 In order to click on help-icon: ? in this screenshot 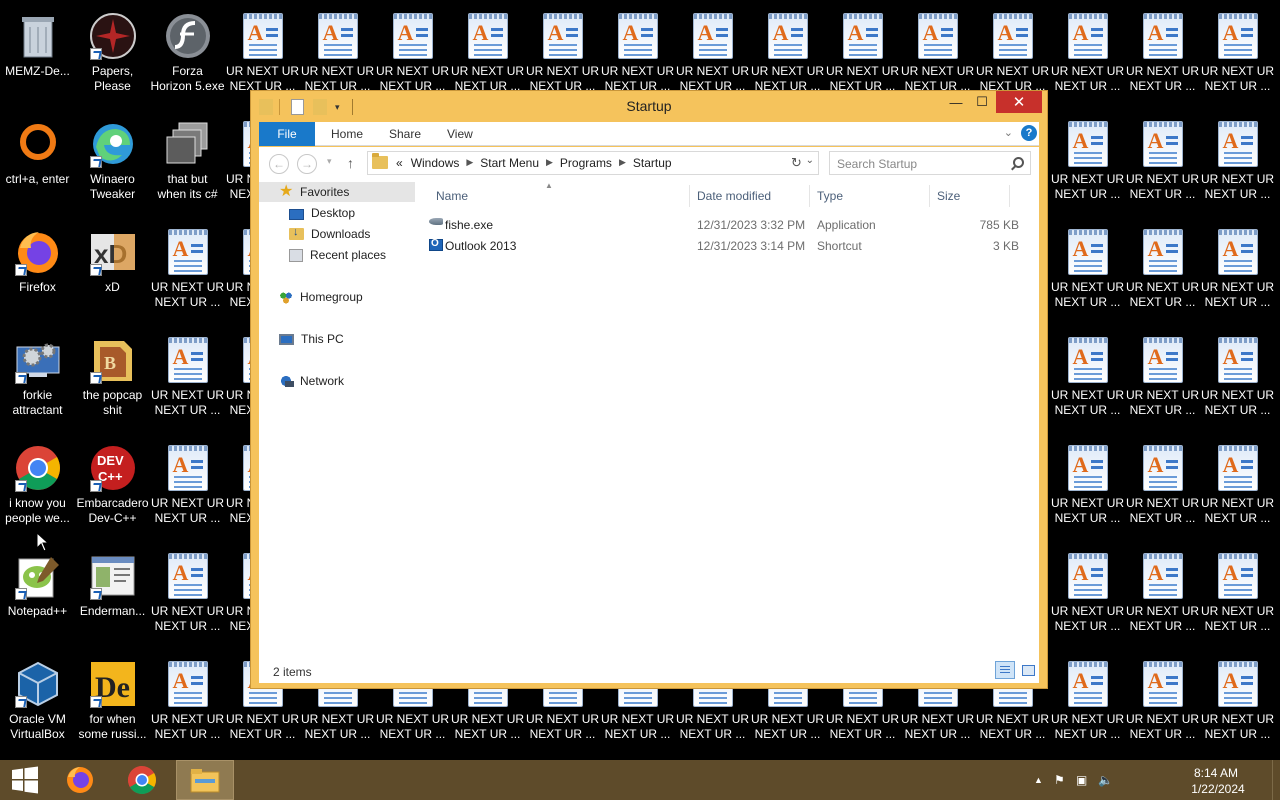, I will do `click(1029, 133)`.